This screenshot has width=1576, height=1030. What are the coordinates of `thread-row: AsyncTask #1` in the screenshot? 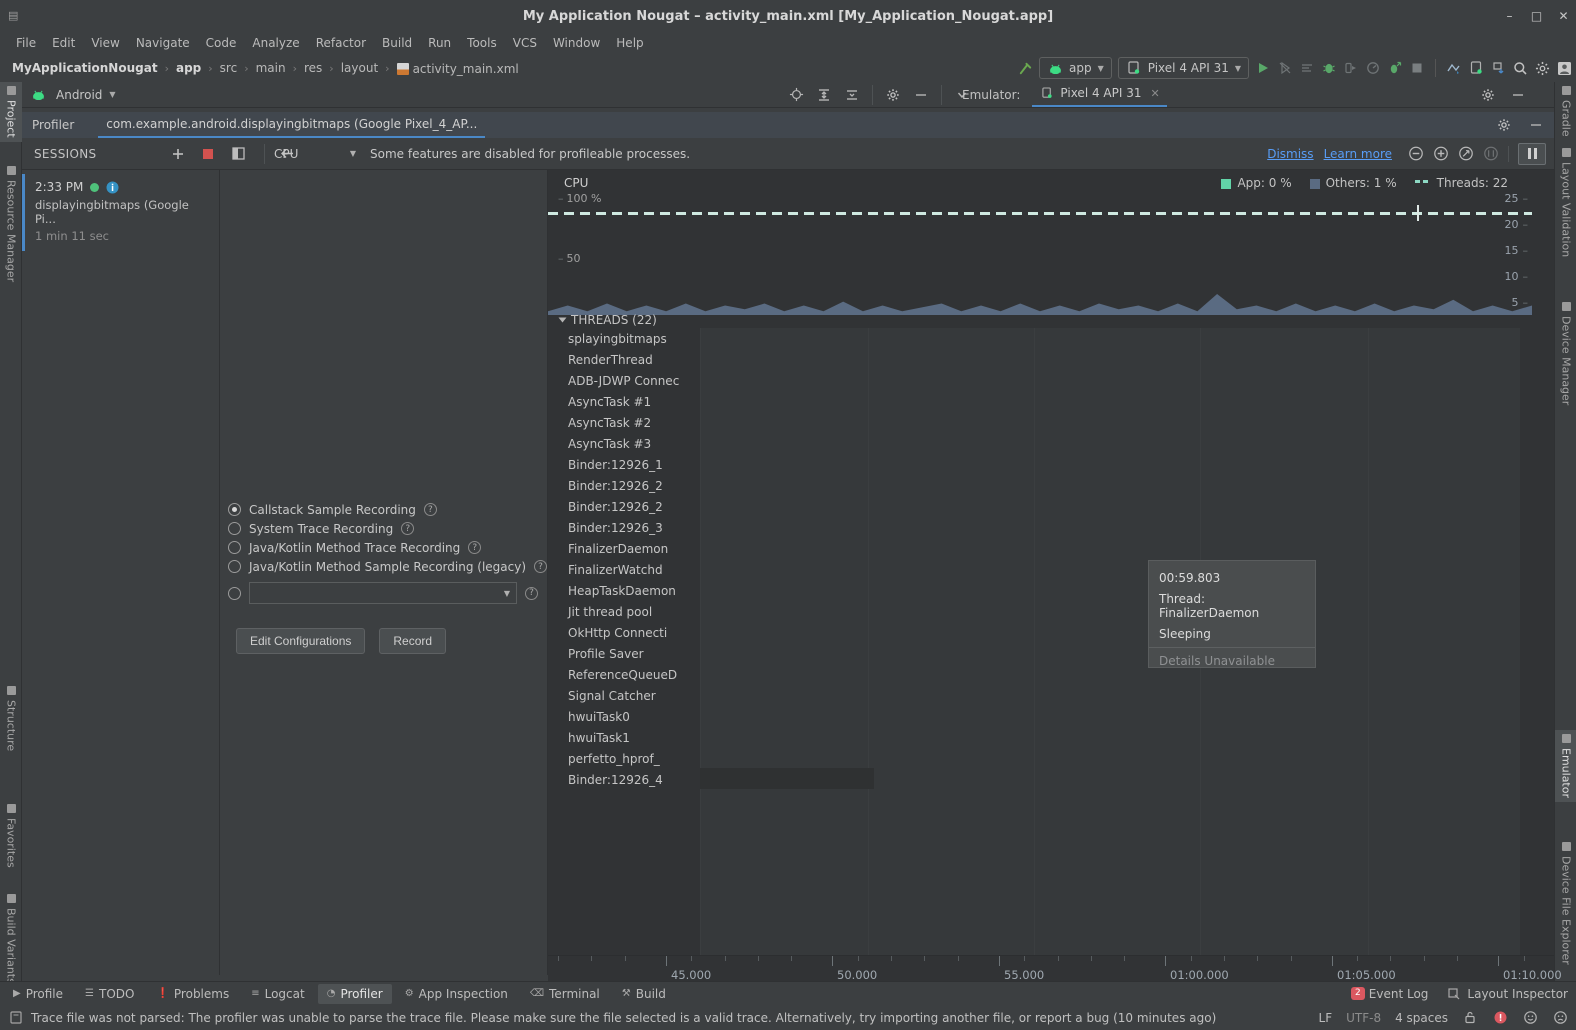 It's located at (1051, 401).